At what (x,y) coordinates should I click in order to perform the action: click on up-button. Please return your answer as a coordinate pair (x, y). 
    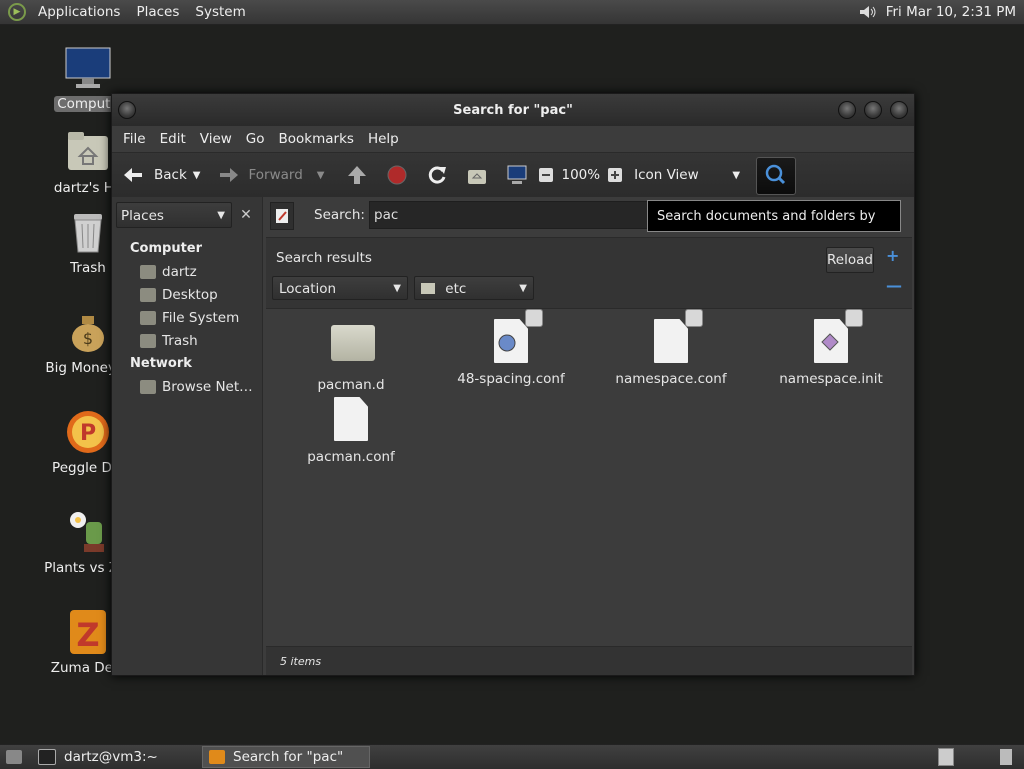
    Looking at the image, I should click on (357, 175).